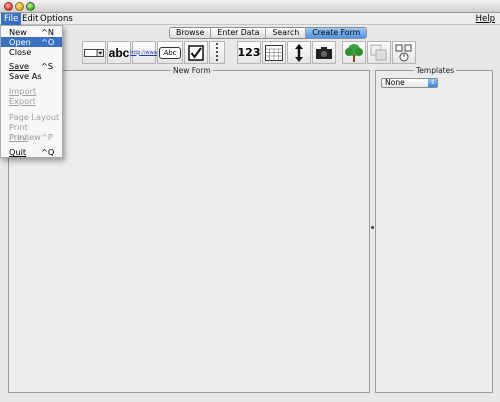 The width and height of the screenshot is (500, 402). Describe the element at coordinates (31, 32) in the screenshot. I see `menu-item-new: New ^N` at that location.